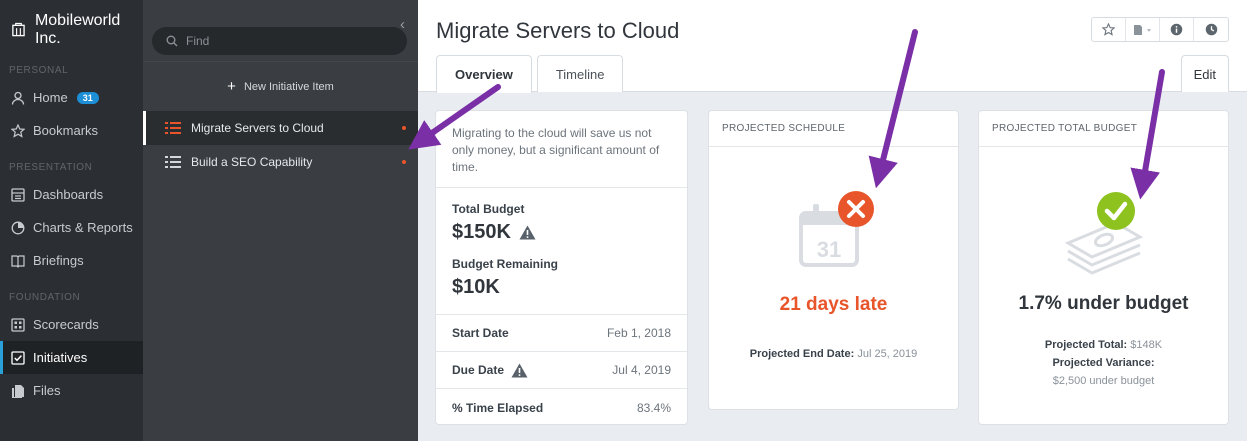 This screenshot has width=1247, height=441. I want to click on projected-variance-label: Projected Variance:, so click(1103, 363).